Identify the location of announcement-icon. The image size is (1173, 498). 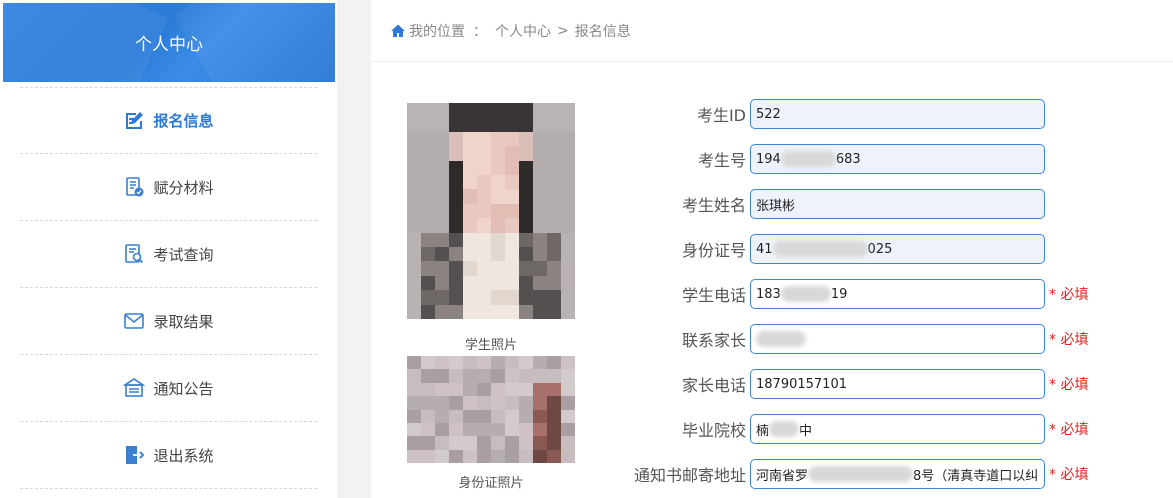
(134, 388).